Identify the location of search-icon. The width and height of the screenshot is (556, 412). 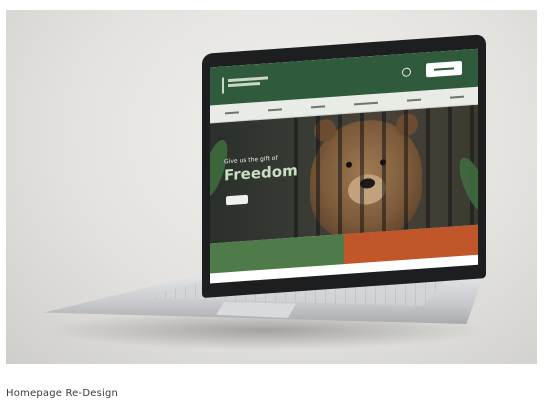
(406, 72).